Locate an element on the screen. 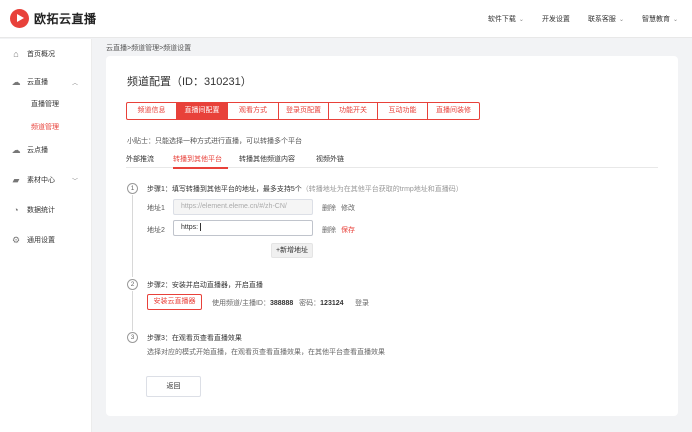 The width and height of the screenshot is (692, 432). sidebar-item-label: 通用设置 is located at coordinates (41, 240).